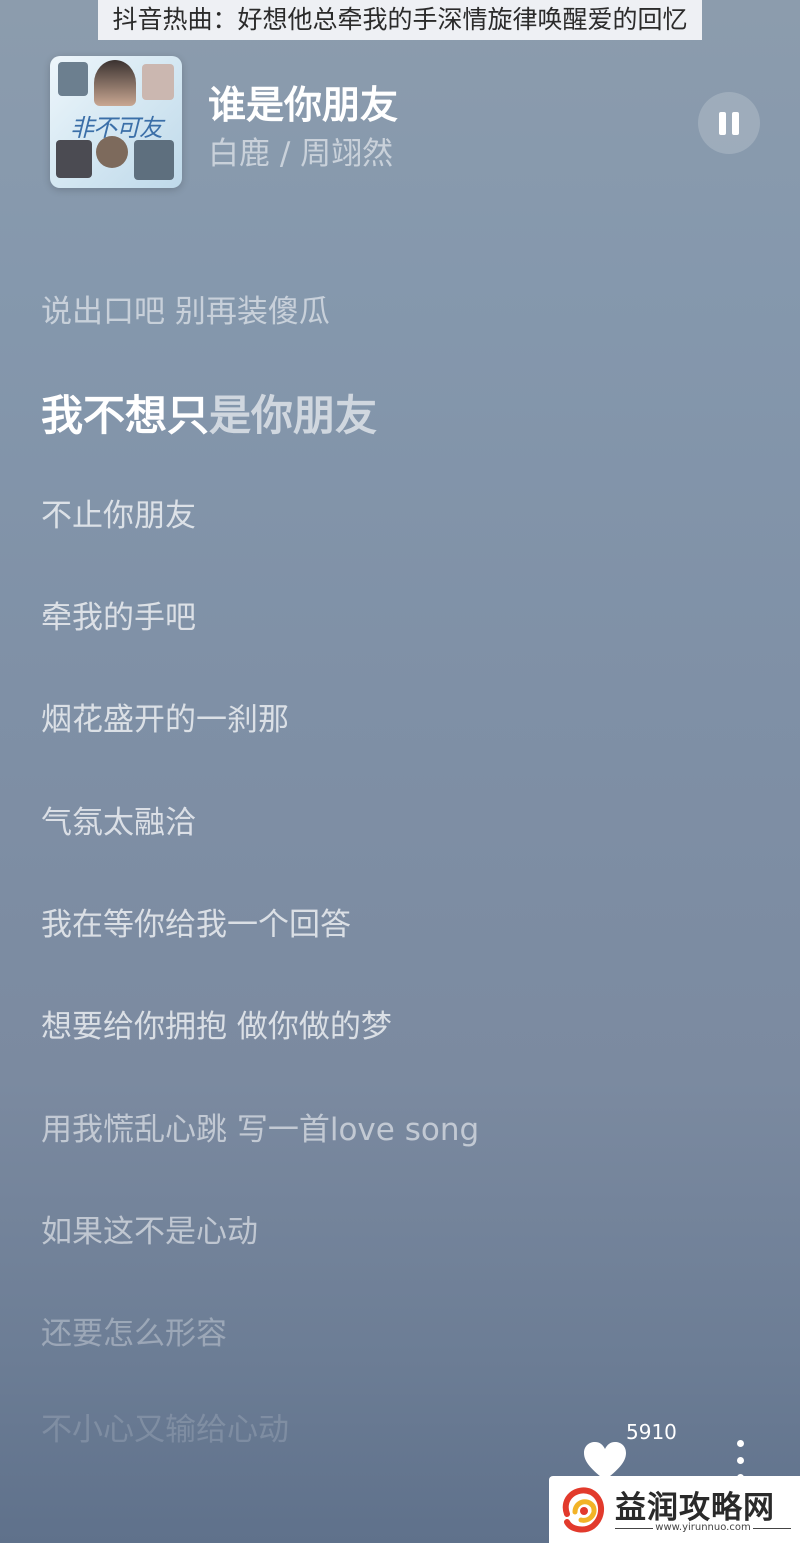 The height and width of the screenshot is (1543, 800). Describe the element at coordinates (165, 1426) in the screenshot. I see `lyric-line: 不小心又输给心动` at that location.